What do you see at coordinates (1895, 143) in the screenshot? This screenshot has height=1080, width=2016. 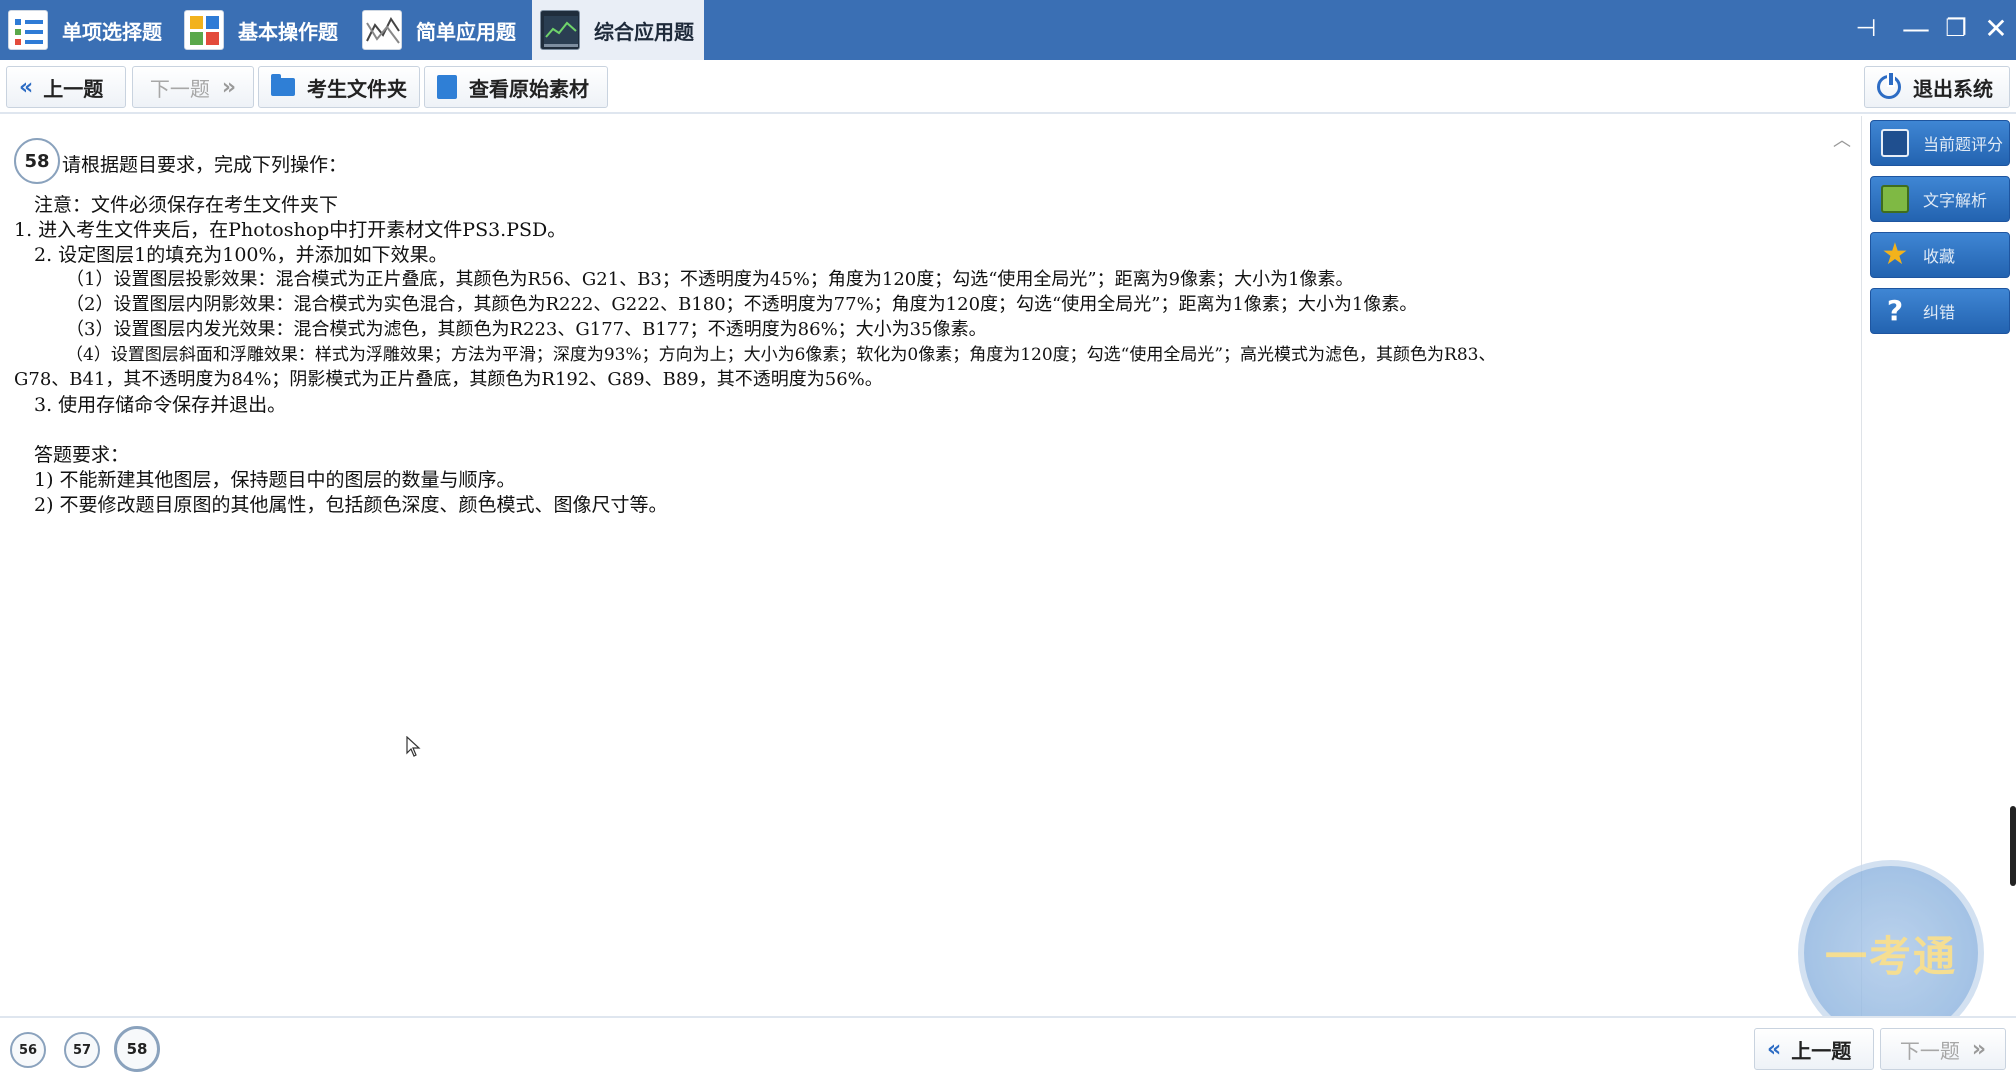 I see `save-icon` at bounding box center [1895, 143].